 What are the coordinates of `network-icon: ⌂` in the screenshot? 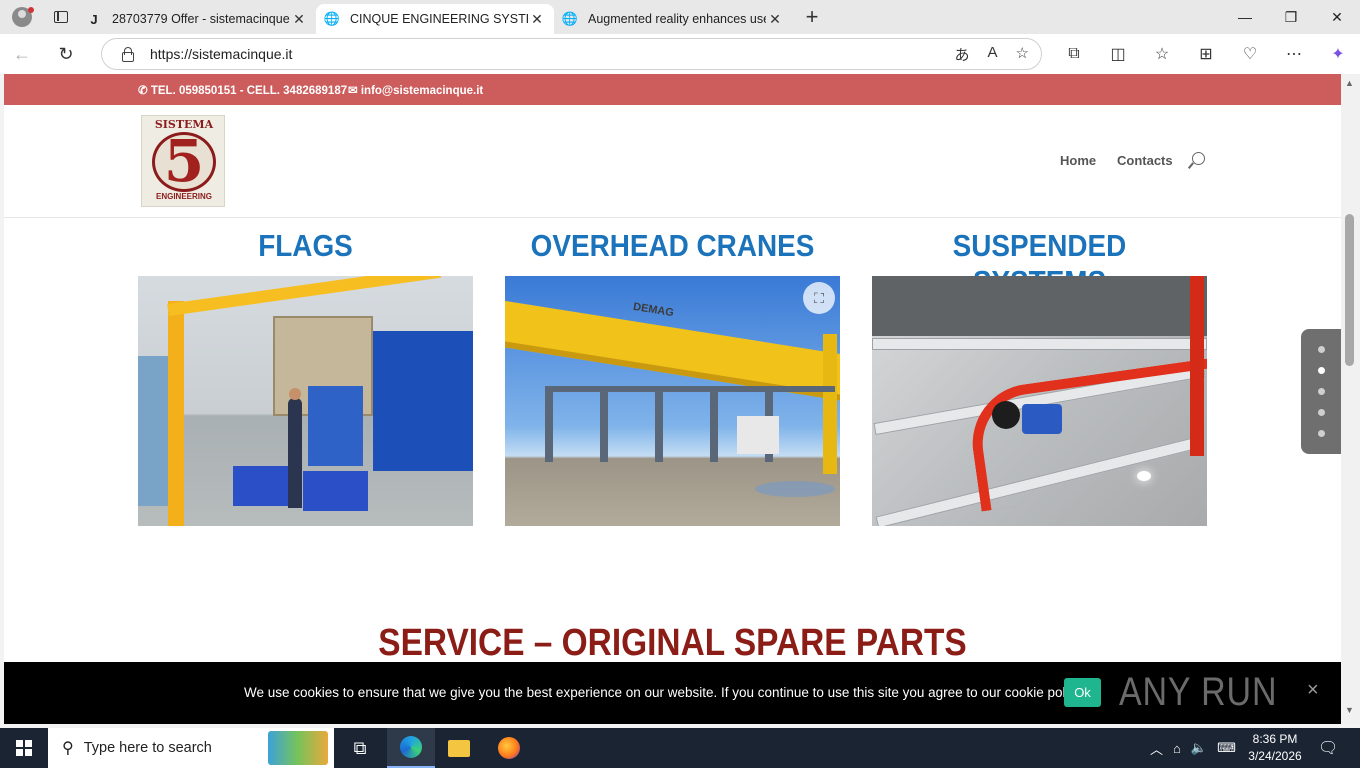 It's located at (1177, 748).